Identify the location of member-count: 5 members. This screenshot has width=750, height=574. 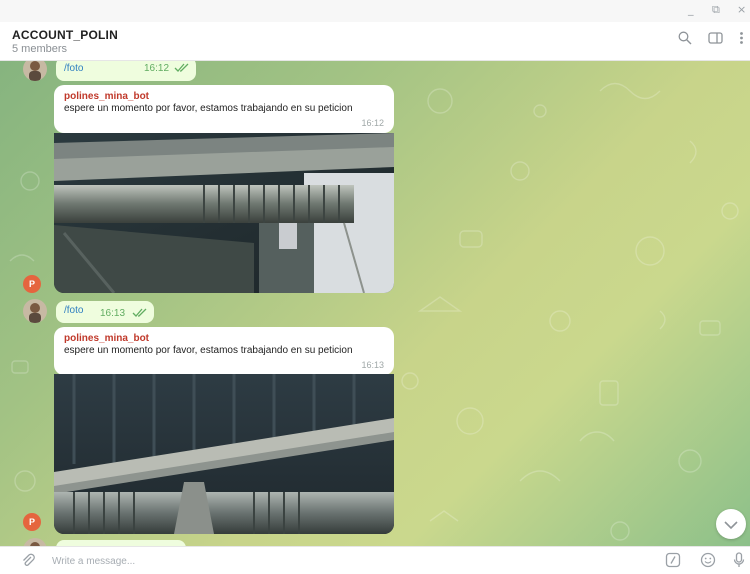
(40, 49).